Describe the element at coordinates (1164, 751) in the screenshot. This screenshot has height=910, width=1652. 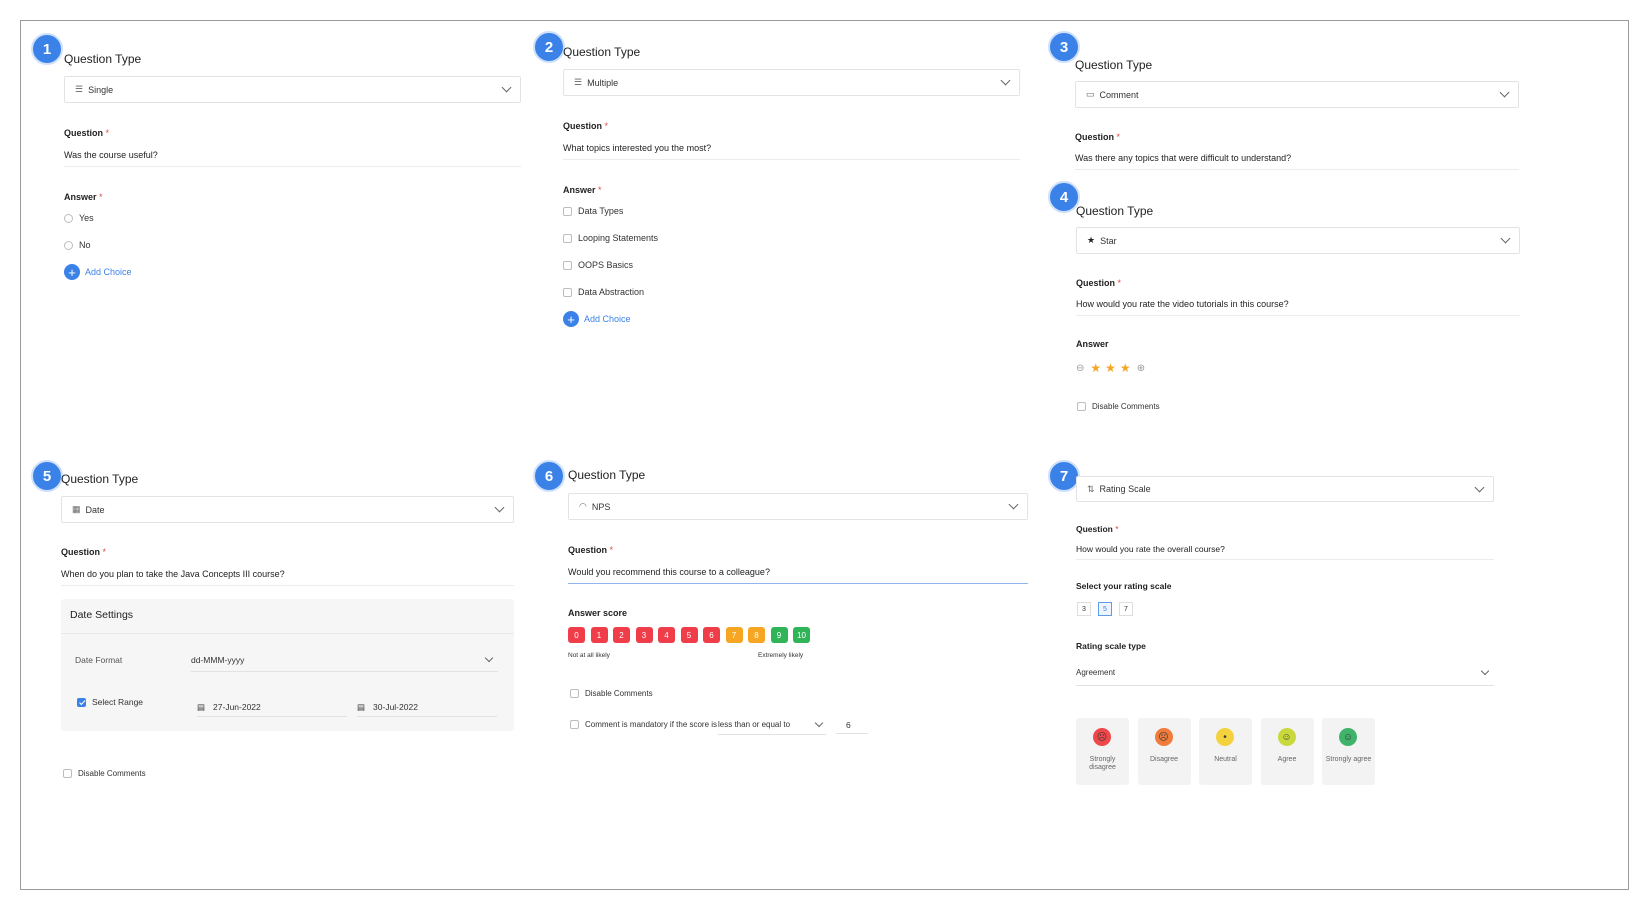
I see `rating-card-disagree: ☹ Disagree` at that location.